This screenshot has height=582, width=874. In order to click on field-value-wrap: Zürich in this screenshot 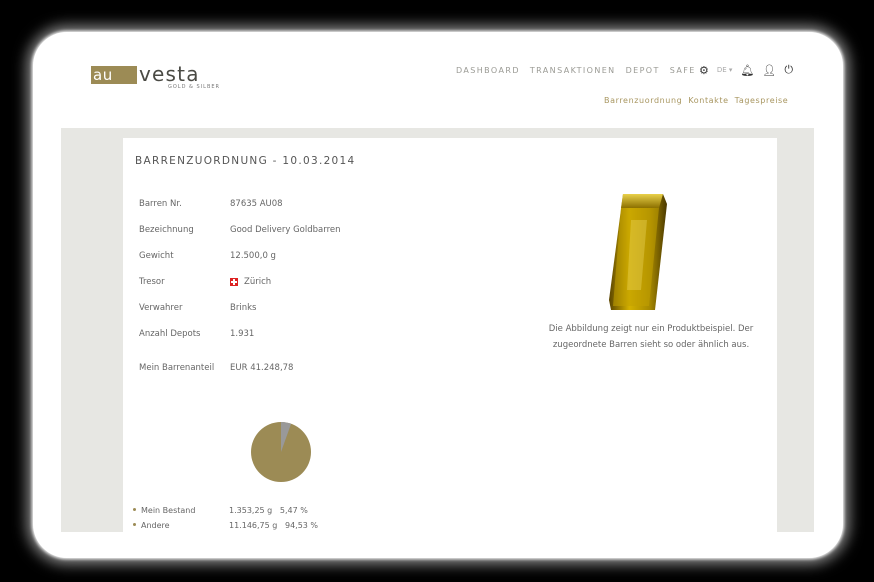, I will do `click(250, 282)`.